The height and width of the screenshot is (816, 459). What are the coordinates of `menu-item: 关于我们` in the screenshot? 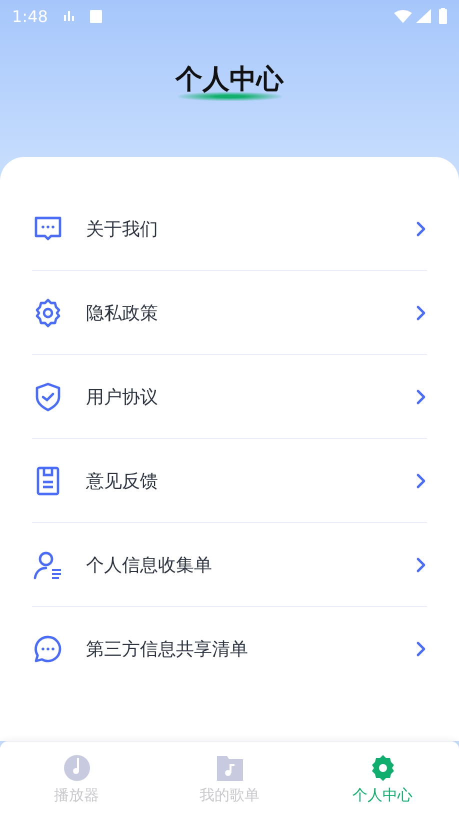 It's located at (229, 229).